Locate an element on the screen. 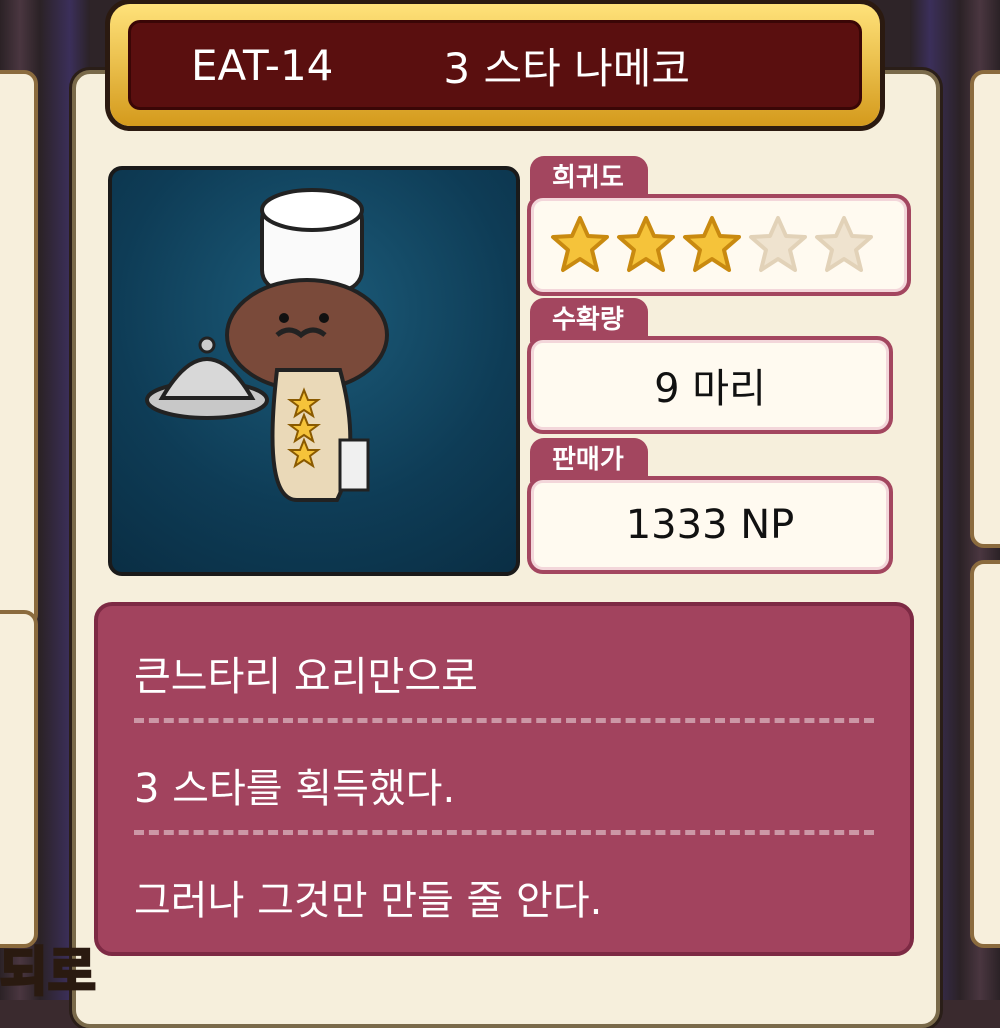 Image resolution: width=1000 pixels, height=1028 pixels. rarity-stars is located at coordinates (719, 245).